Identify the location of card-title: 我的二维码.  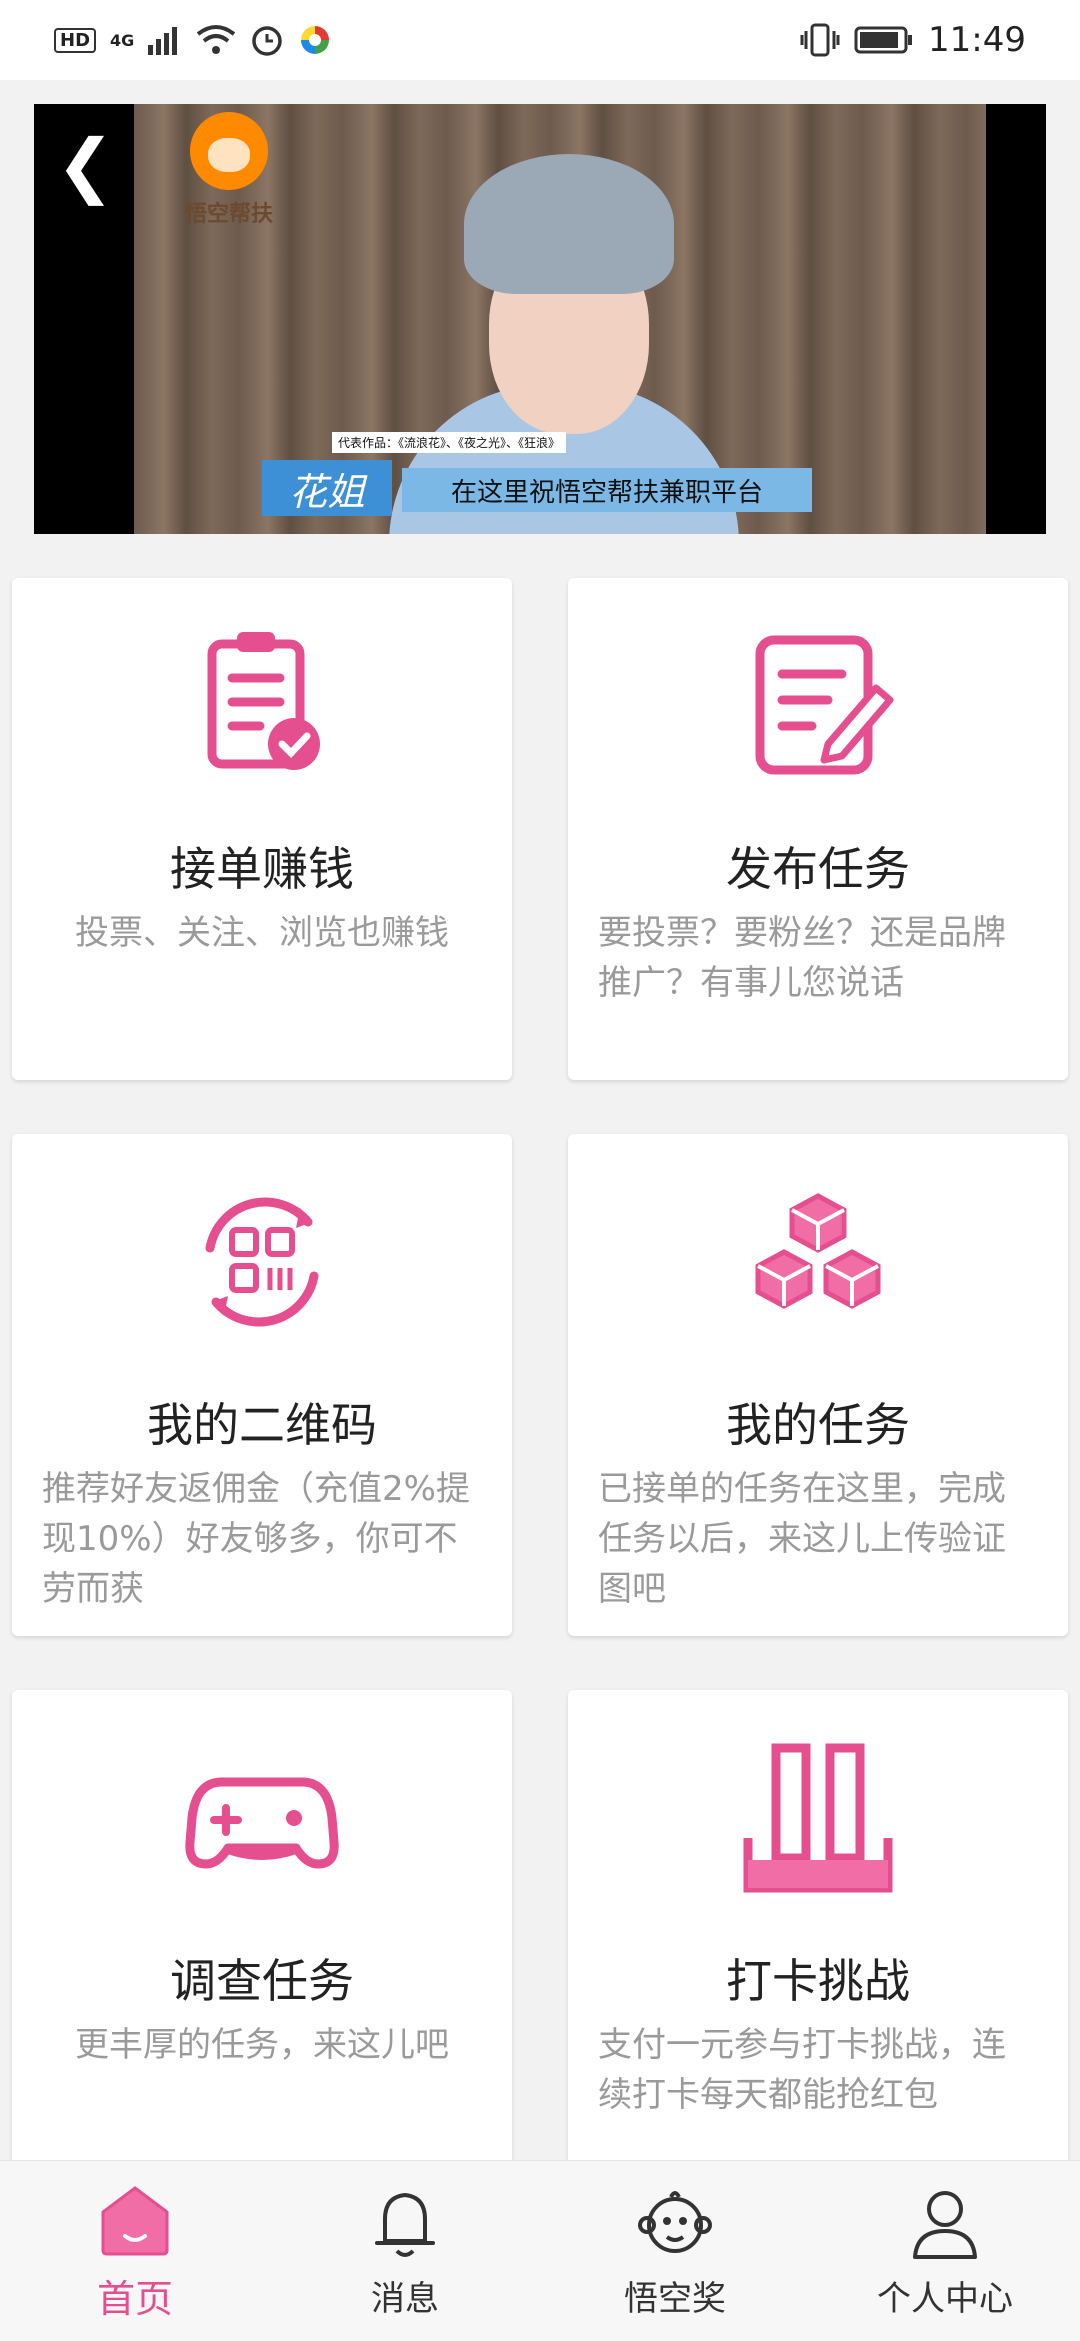
(262, 1425).